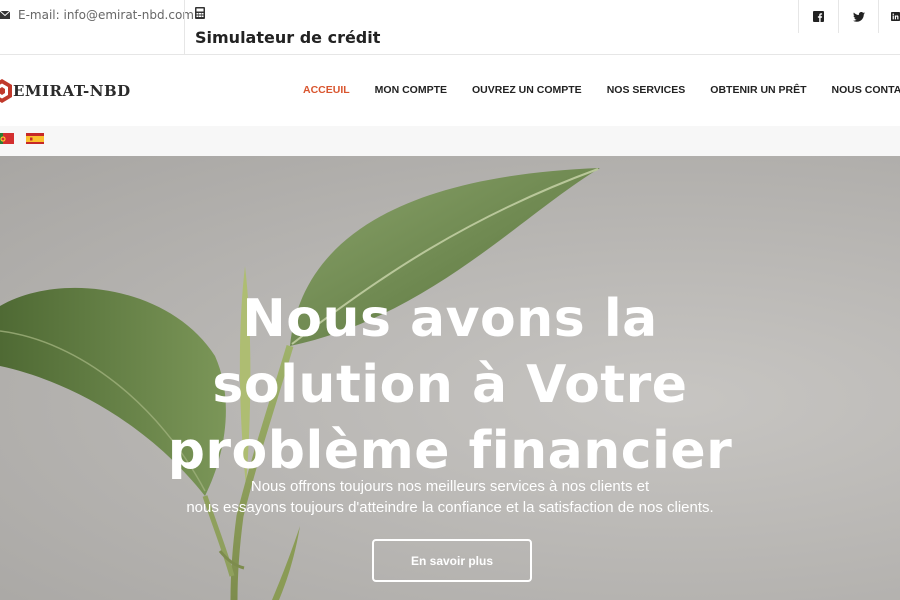 The width and height of the screenshot is (900, 600). What do you see at coordinates (527, 90) in the screenshot?
I see `nav-item-ouvrez-un-compte: OUVREZ UN COMPTE` at bounding box center [527, 90].